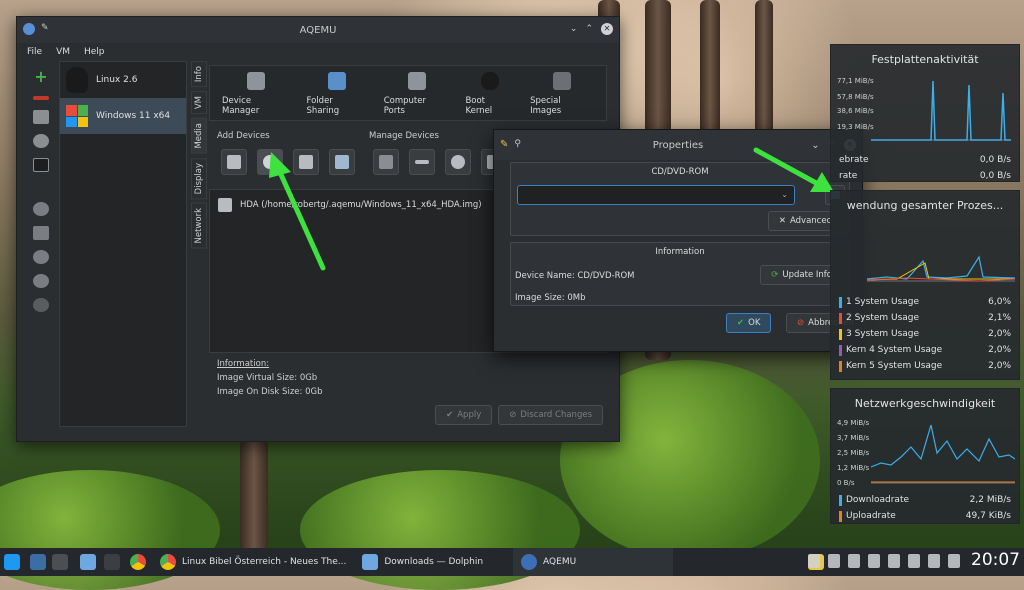 The height and width of the screenshot is (590, 1024). Describe the element at coordinates (199, 226) in the screenshot. I see `tab-network: Network` at that location.